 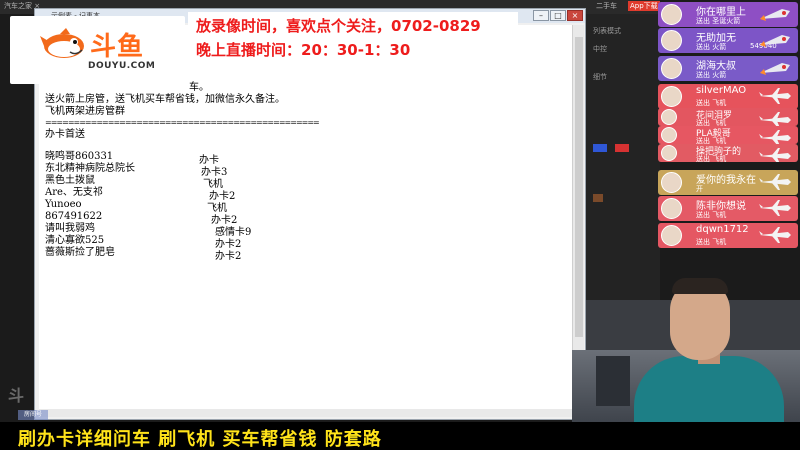 I want to click on nav-link-used-car: 二手车, so click(x=606, y=6).